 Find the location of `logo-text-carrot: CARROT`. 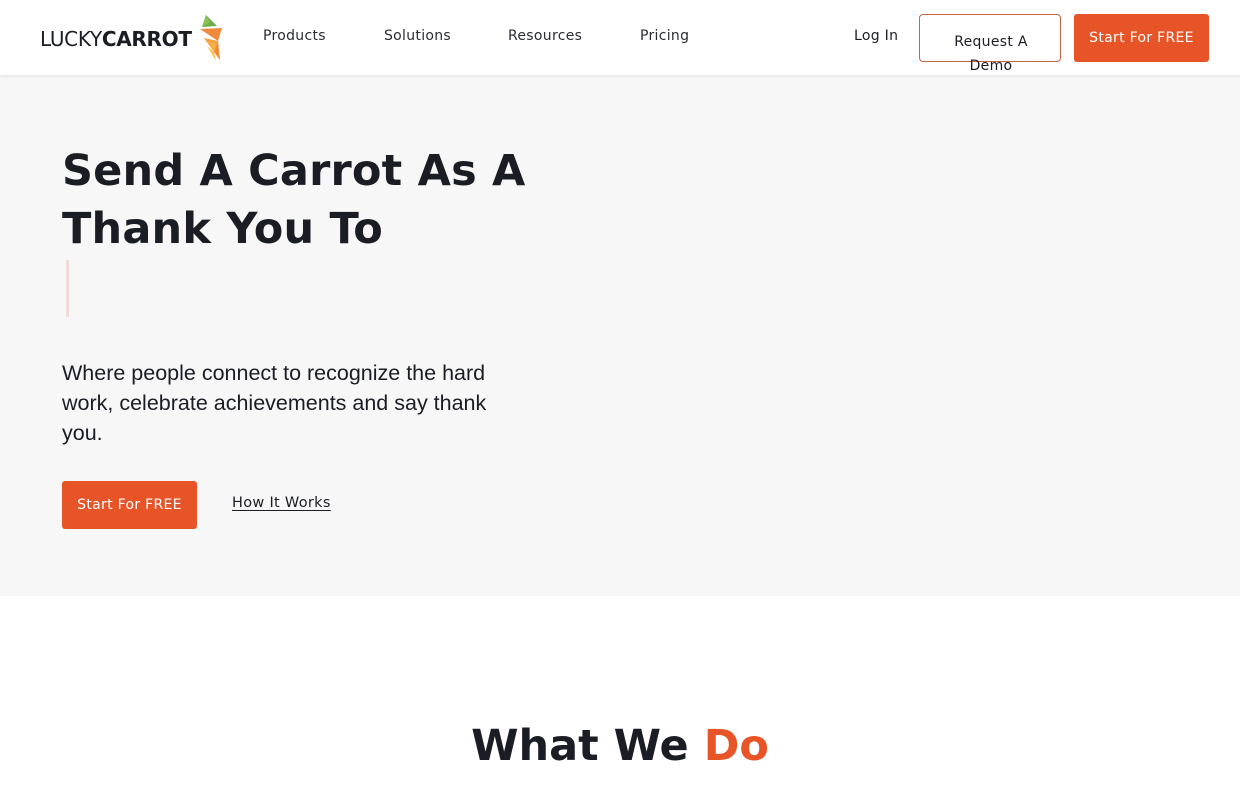

logo-text-carrot: CARROT is located at coordinates (146, 39).